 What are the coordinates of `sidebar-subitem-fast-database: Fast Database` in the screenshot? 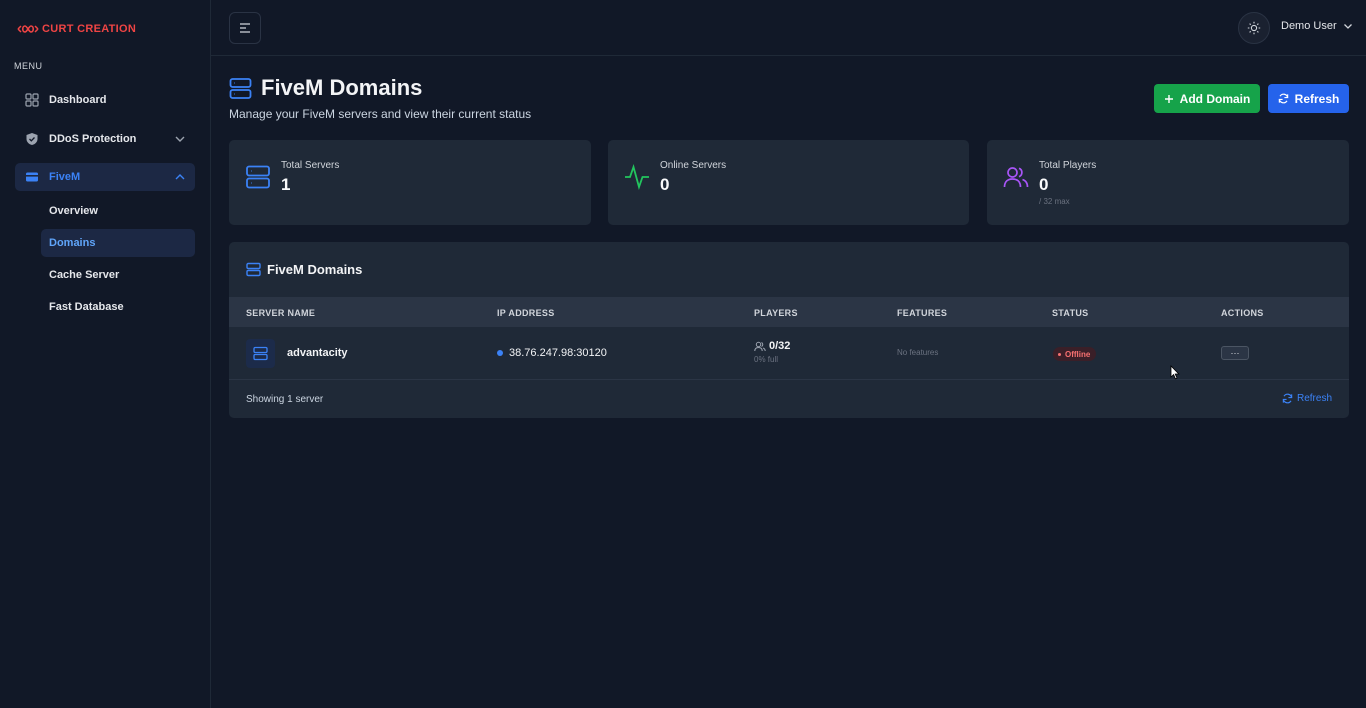 It's located at (118, 307).